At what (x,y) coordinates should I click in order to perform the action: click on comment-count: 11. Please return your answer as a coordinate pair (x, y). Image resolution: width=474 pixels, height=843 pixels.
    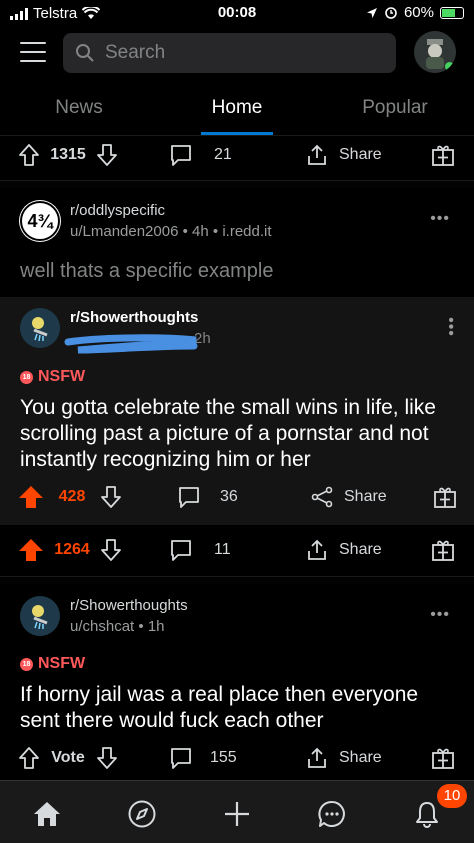
    Looking at the image, I should click on (222, 549).